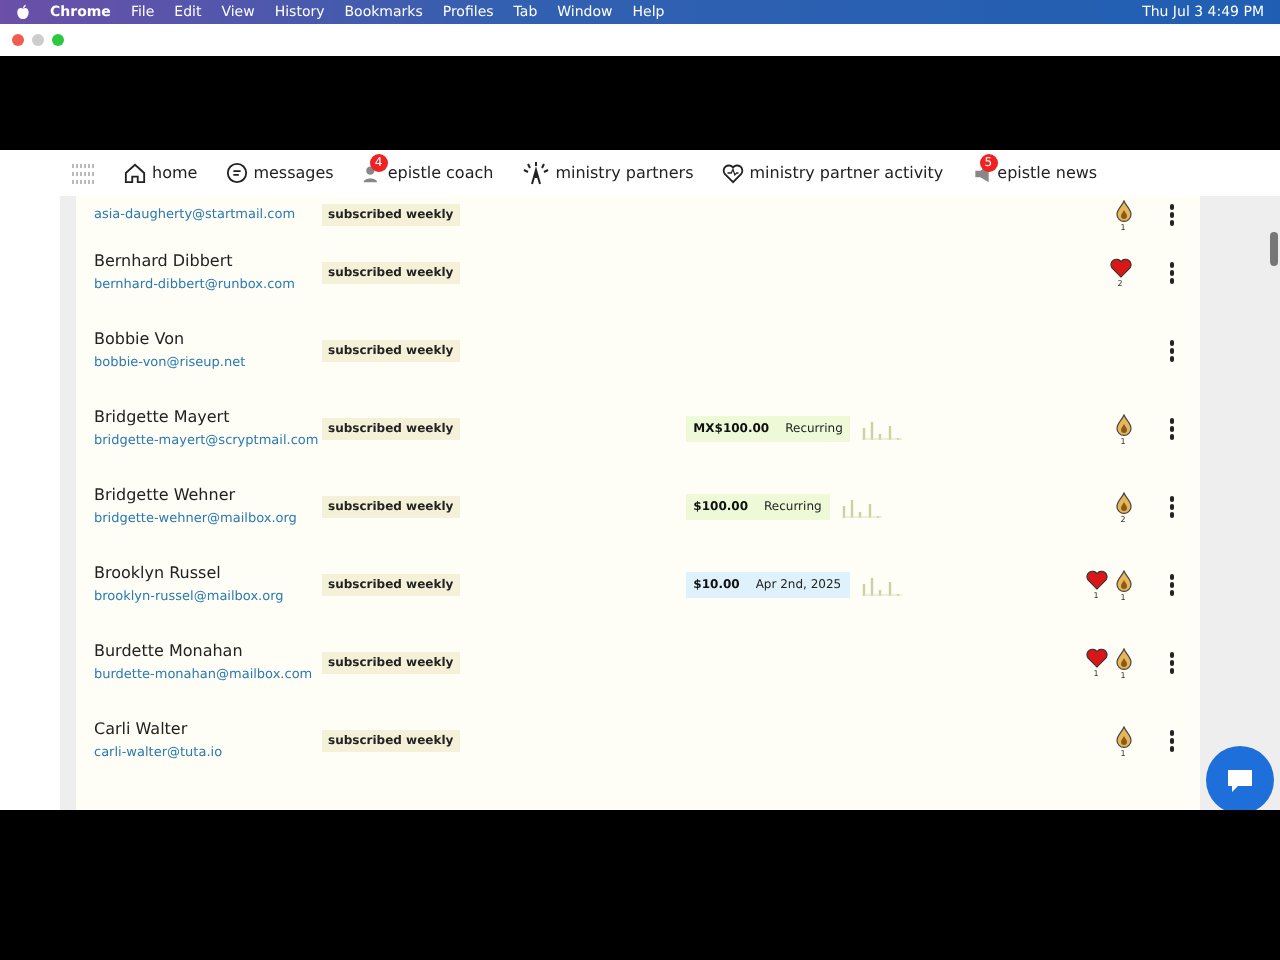 The width and height of the screenshot is (1280, 960). What do you see at coordinates (161, 173) in the screenshot?
I see `nav-link: home` at bounding box center [161, 173].